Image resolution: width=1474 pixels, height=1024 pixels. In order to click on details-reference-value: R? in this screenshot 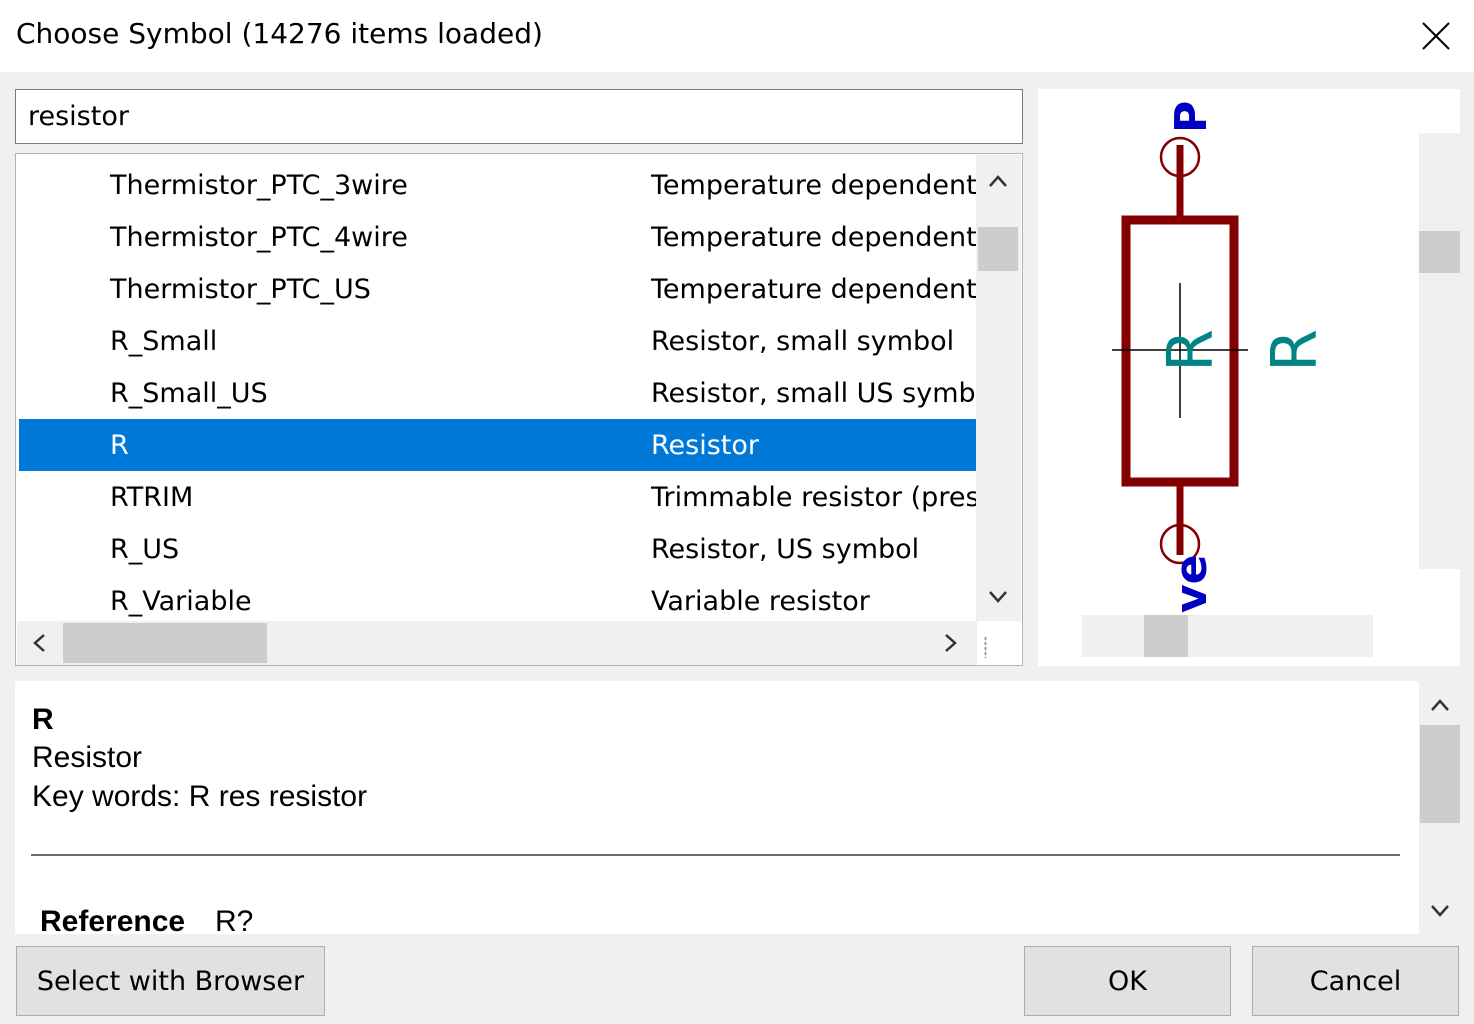, I will do `click(234, 919)`.